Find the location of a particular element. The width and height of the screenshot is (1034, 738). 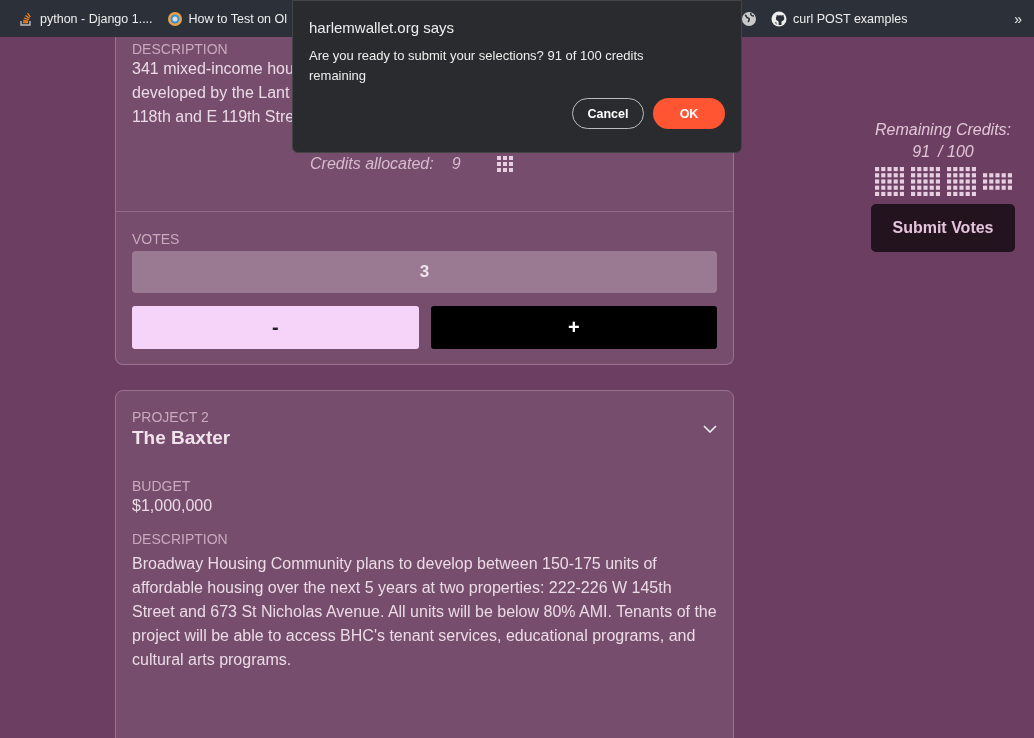

more-bookmarks-button: » is located at coordinates (1018, 18).